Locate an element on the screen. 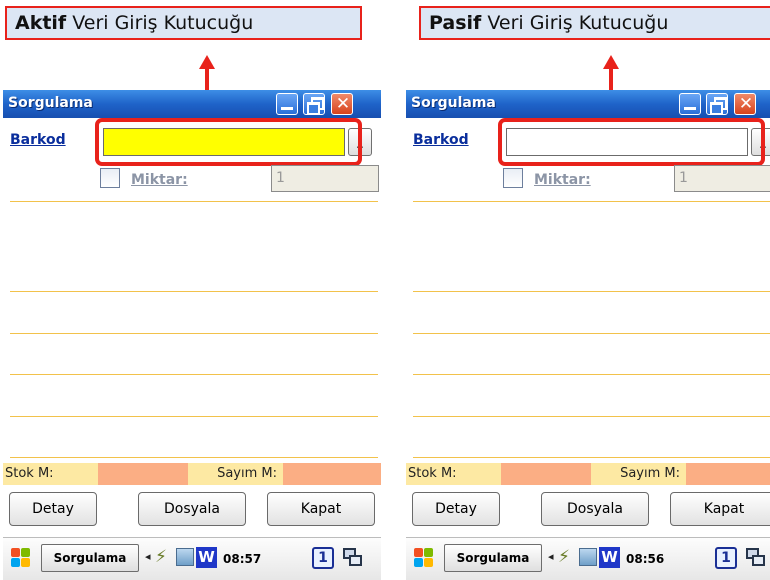  passive-input-callout: Pasif Veri Giriş Kutucuğu is located at coordinates (594, 23).